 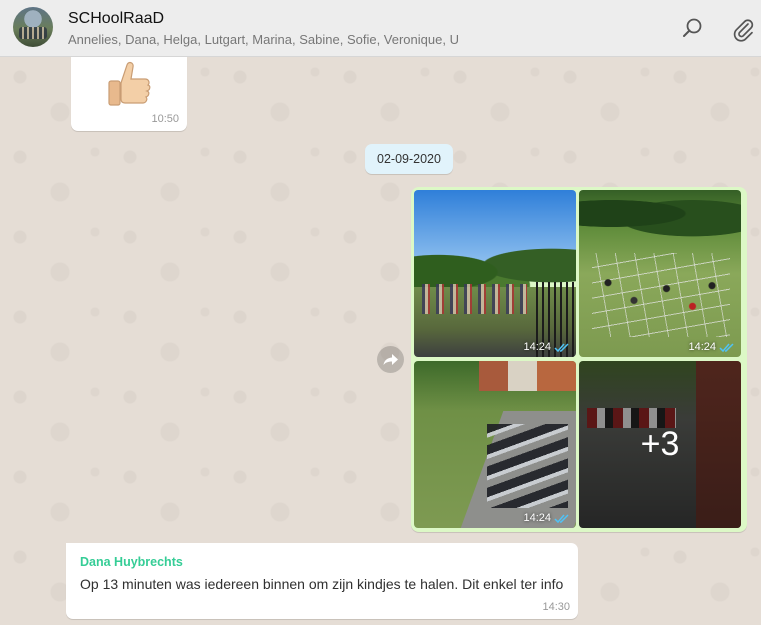 I want to click on sticker-message: 10:50, so click(x=129, y=94).